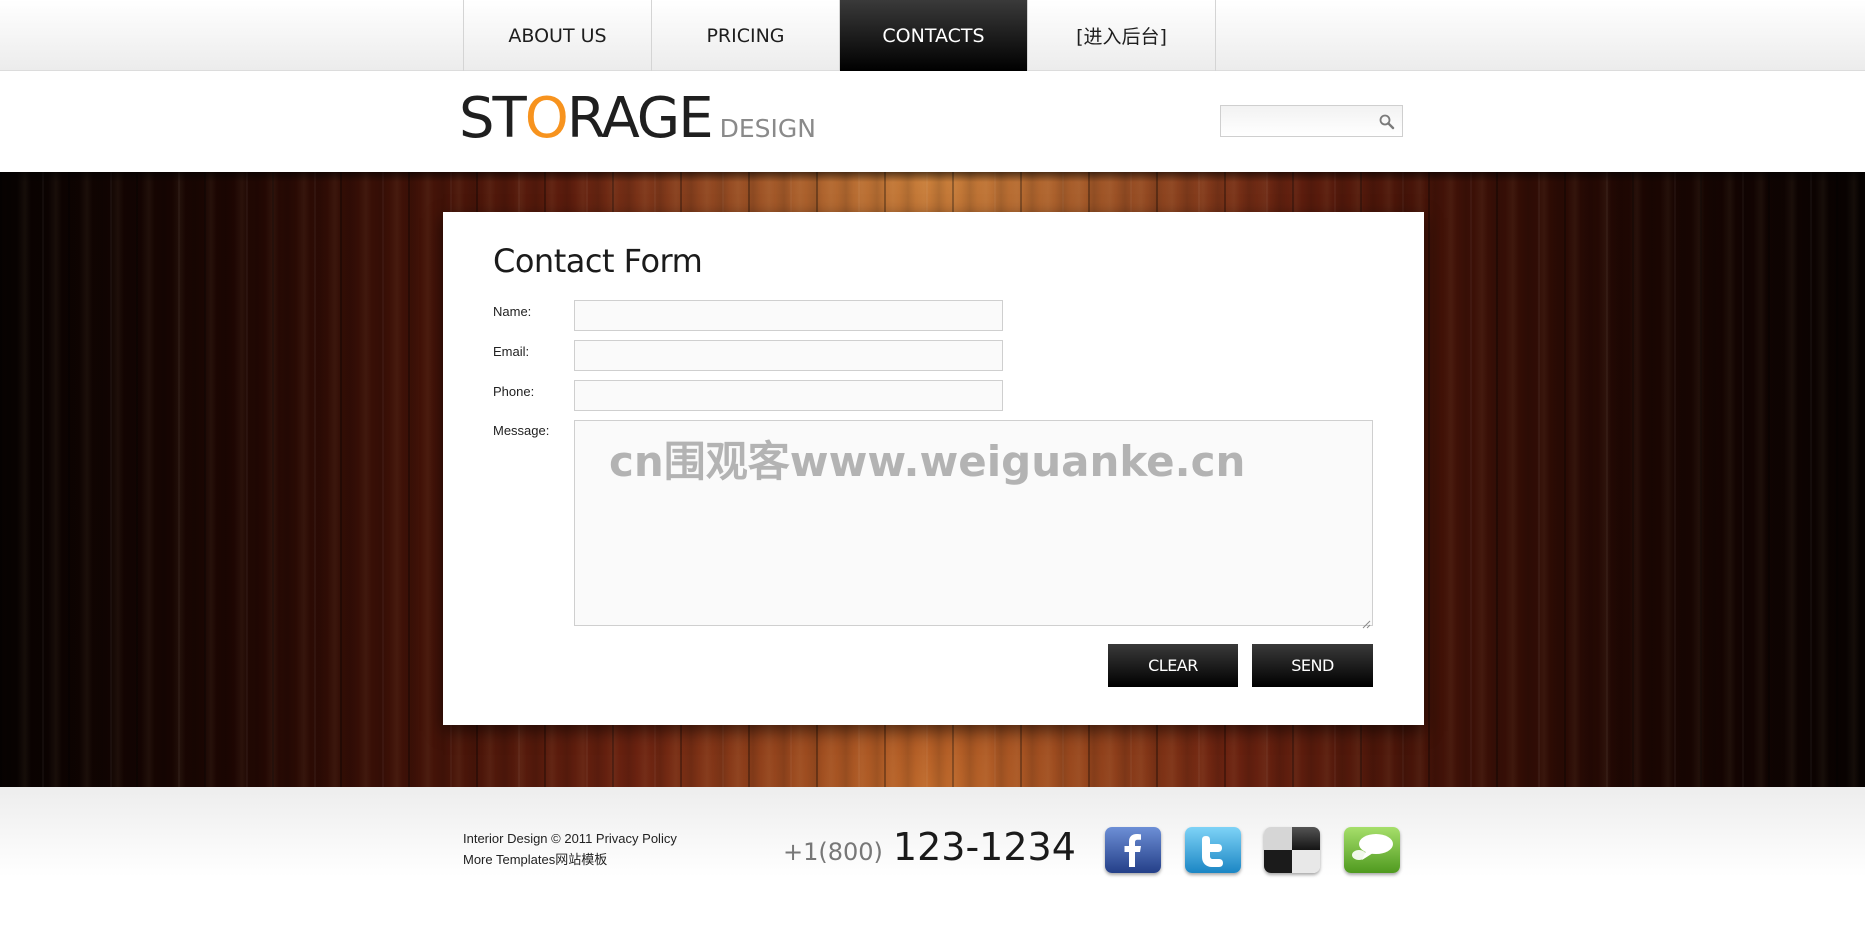 The height and width of the screenshot is (937, 1865). What do you see at coordinates (746, 35) in the screenshot?
I see `nav-item-pricing: PRICING` at bounding box center [746, 35].